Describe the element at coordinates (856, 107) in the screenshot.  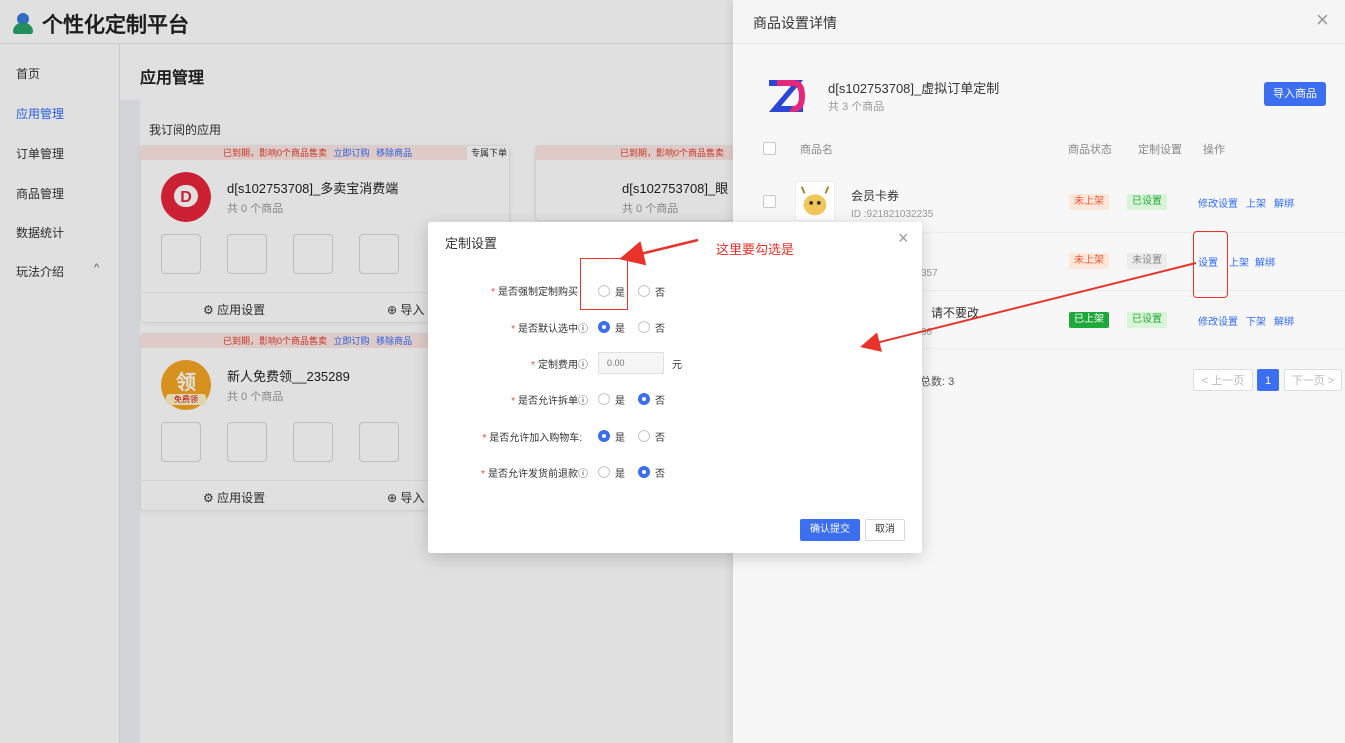
I see `shop-product-count: 共 3 个商品` at that location.